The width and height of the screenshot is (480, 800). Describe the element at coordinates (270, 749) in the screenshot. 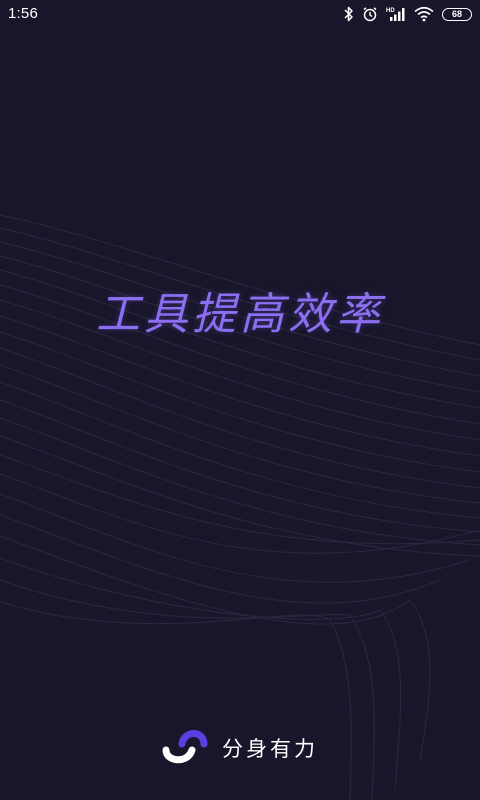

I see `brand-name: 分身有力` at that location.